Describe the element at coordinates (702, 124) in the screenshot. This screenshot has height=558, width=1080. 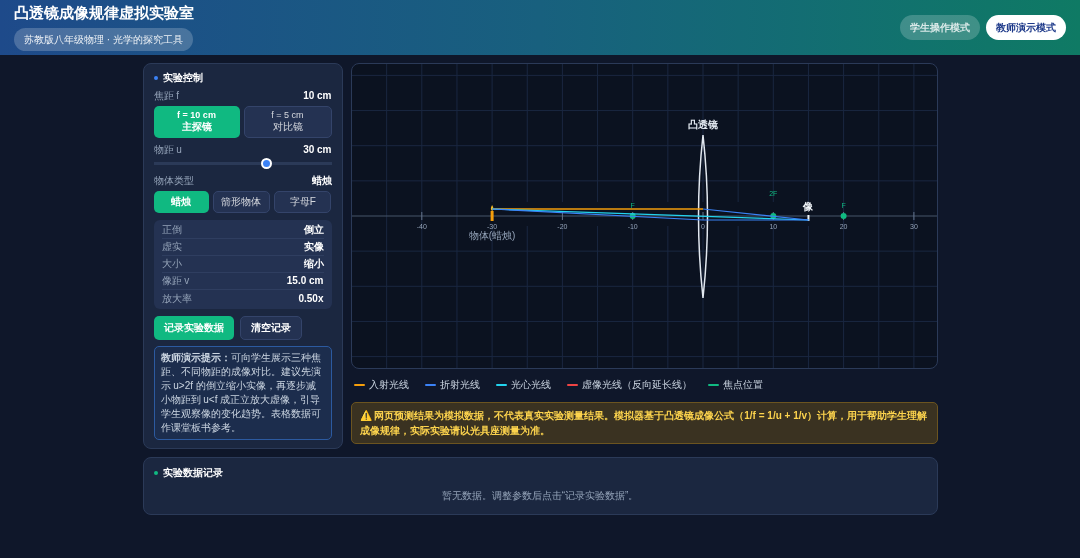
I see `lens-label: 凸透镜` at that location.